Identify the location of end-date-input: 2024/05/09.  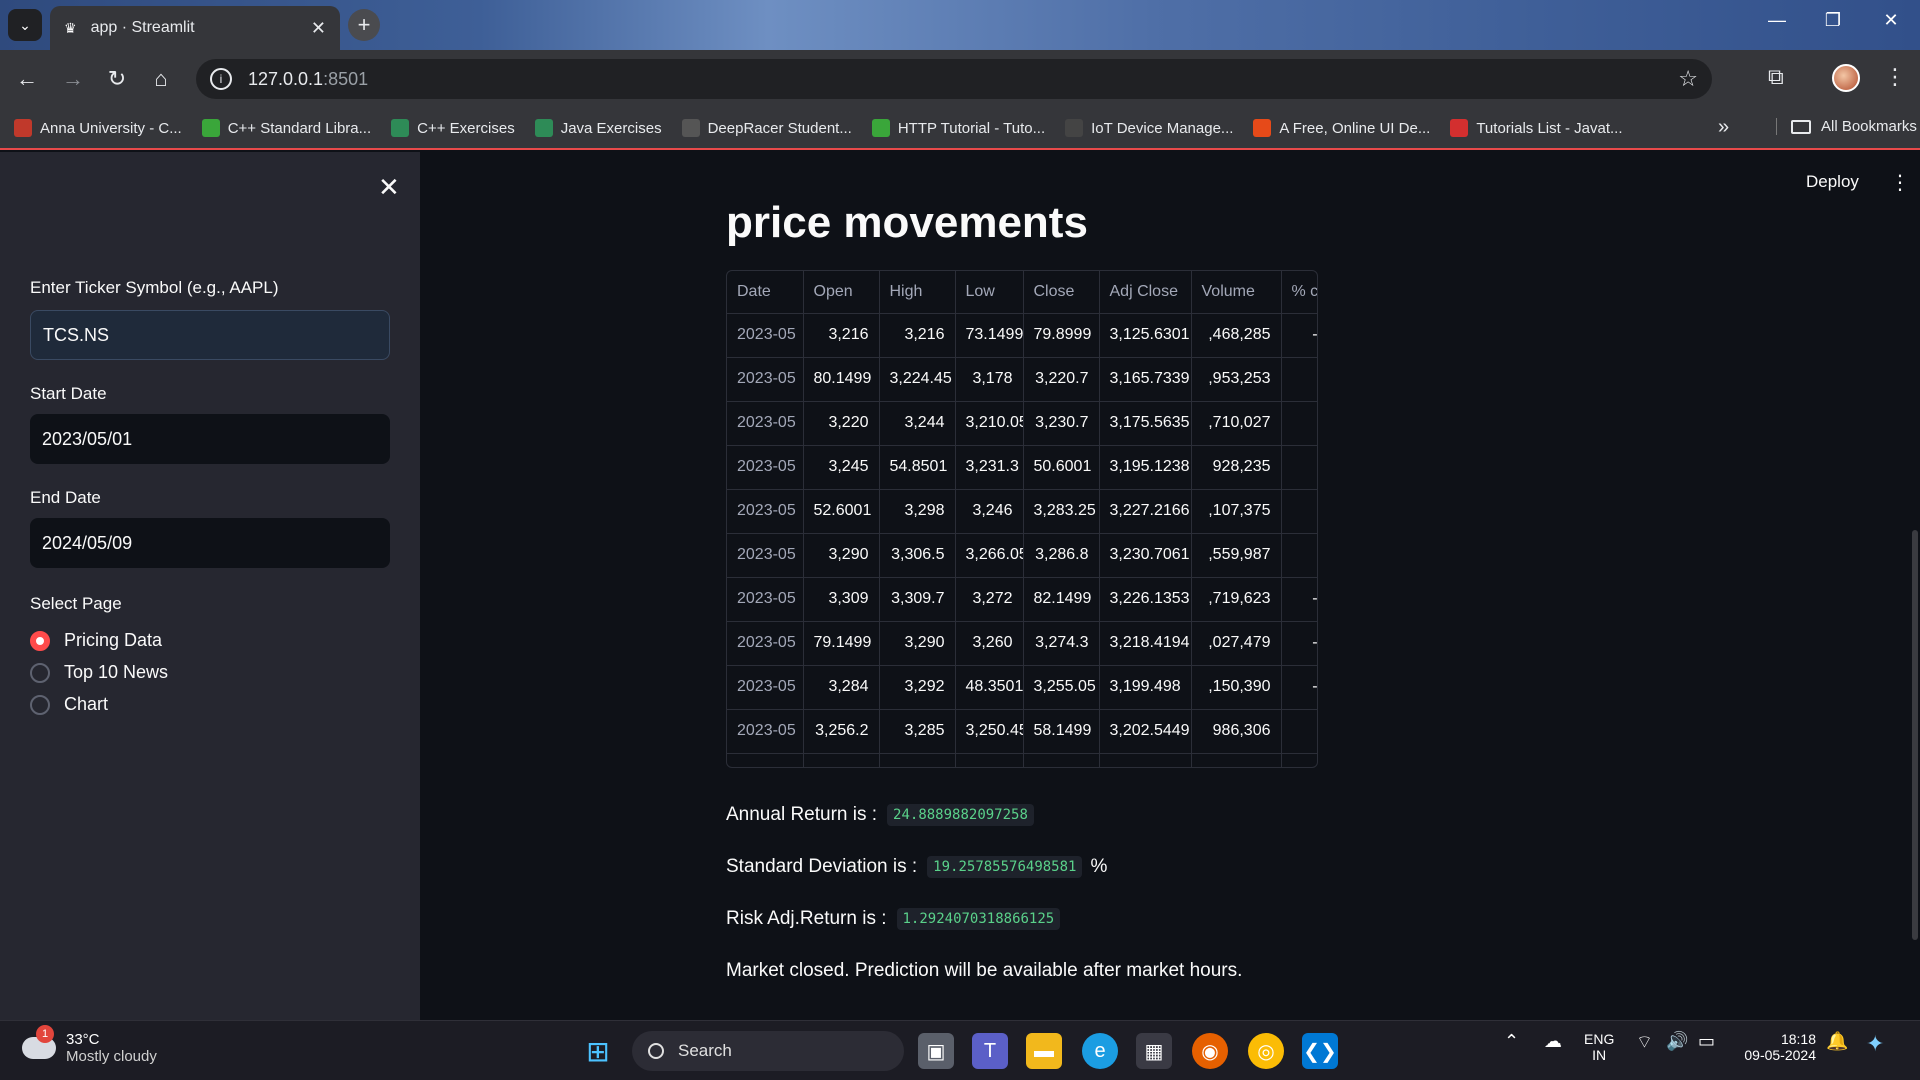
(210, 543).